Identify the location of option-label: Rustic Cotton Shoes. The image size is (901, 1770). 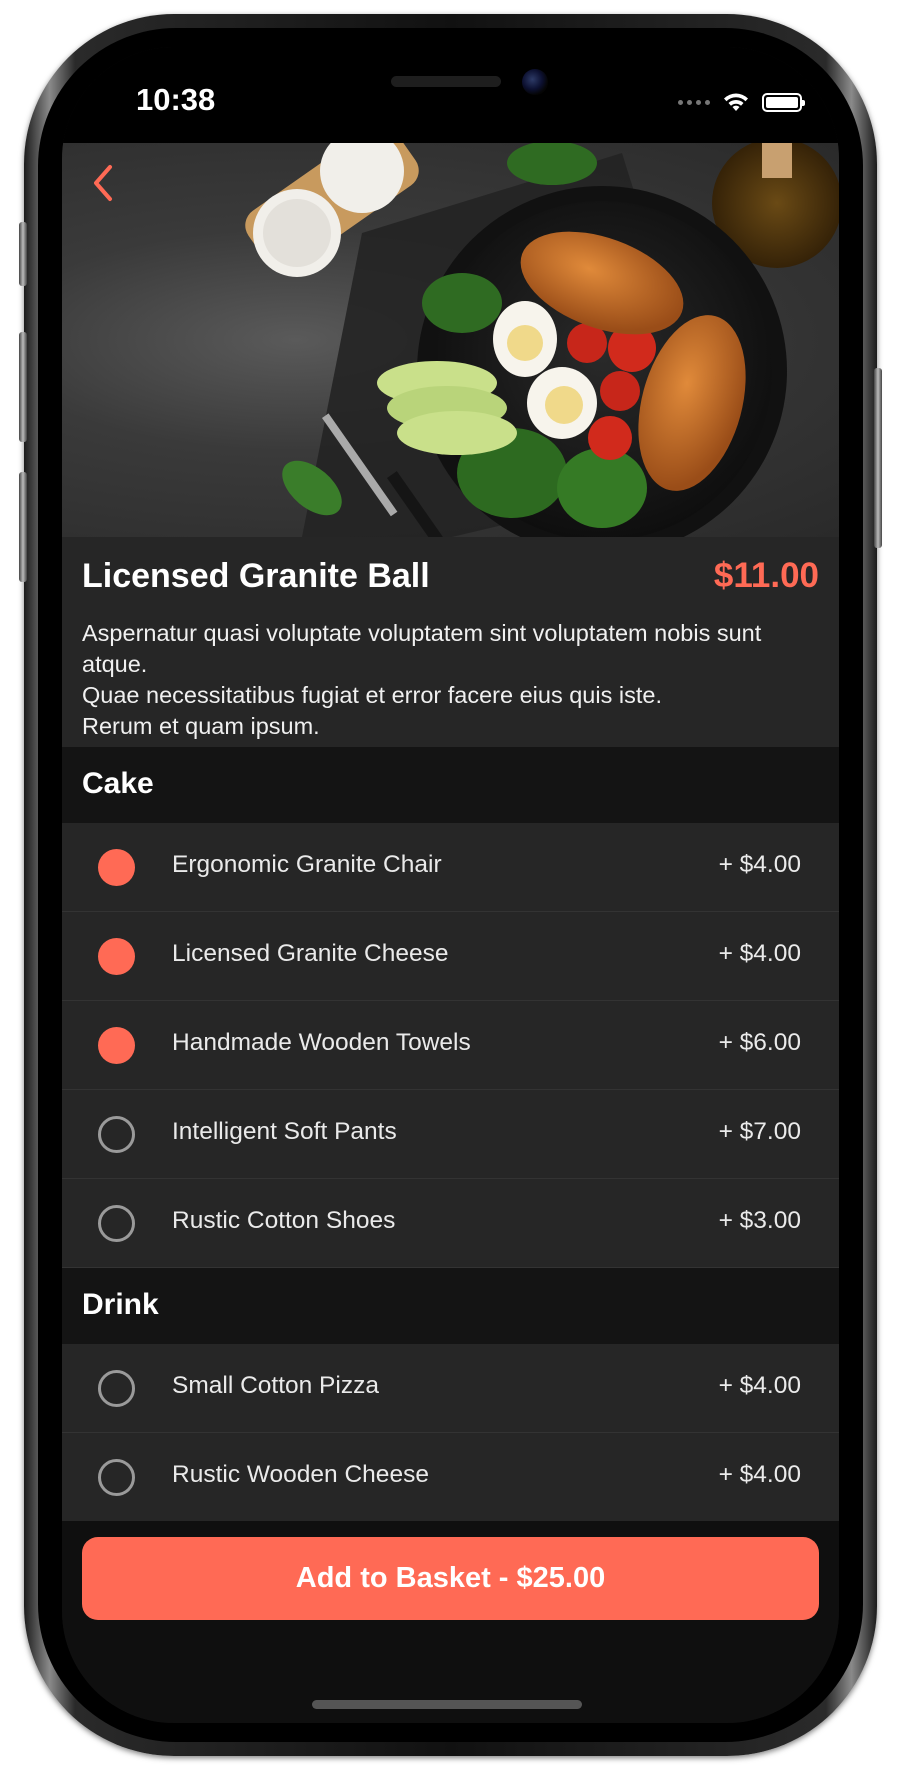
(284, 1220).